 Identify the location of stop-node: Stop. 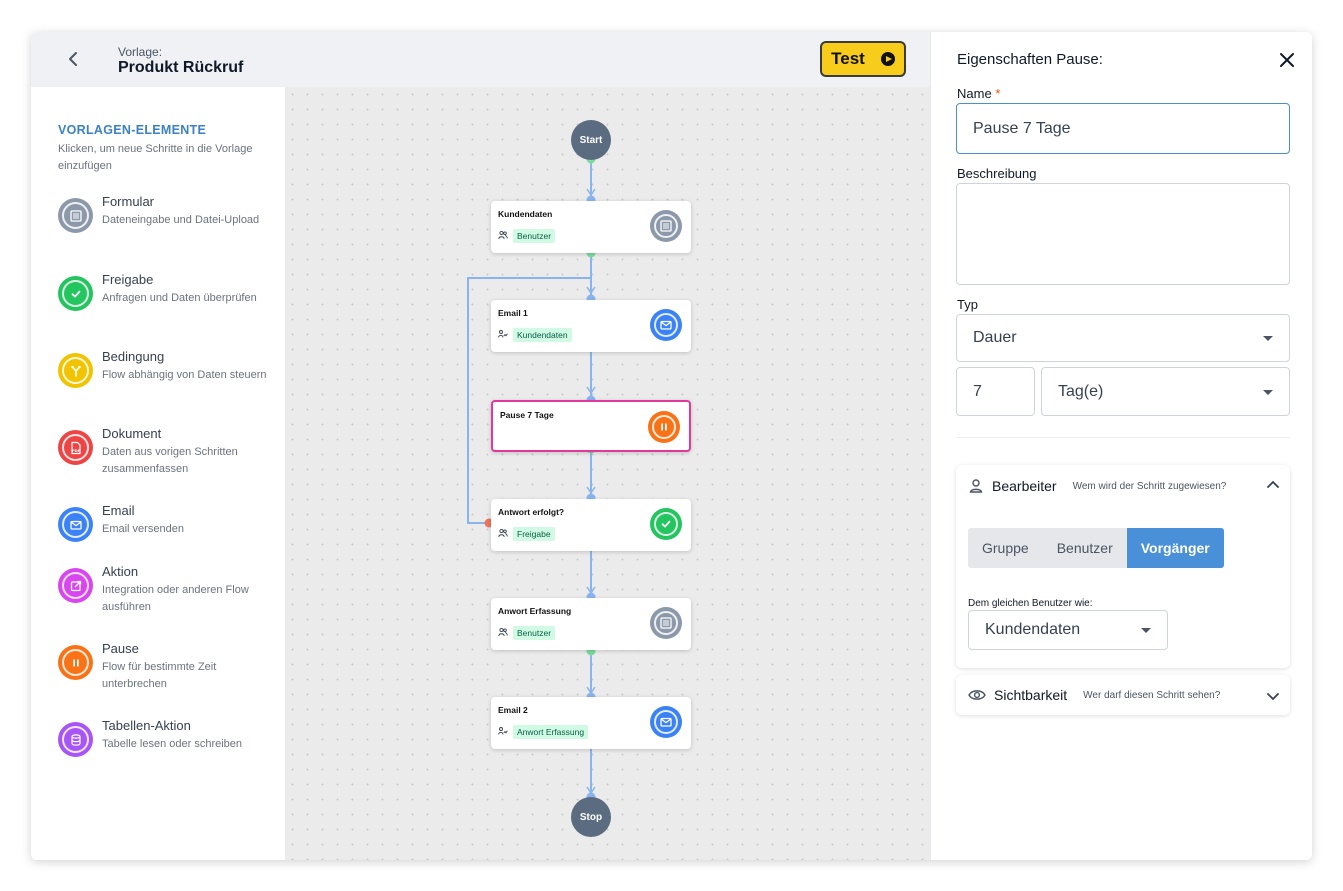
(591, 817).